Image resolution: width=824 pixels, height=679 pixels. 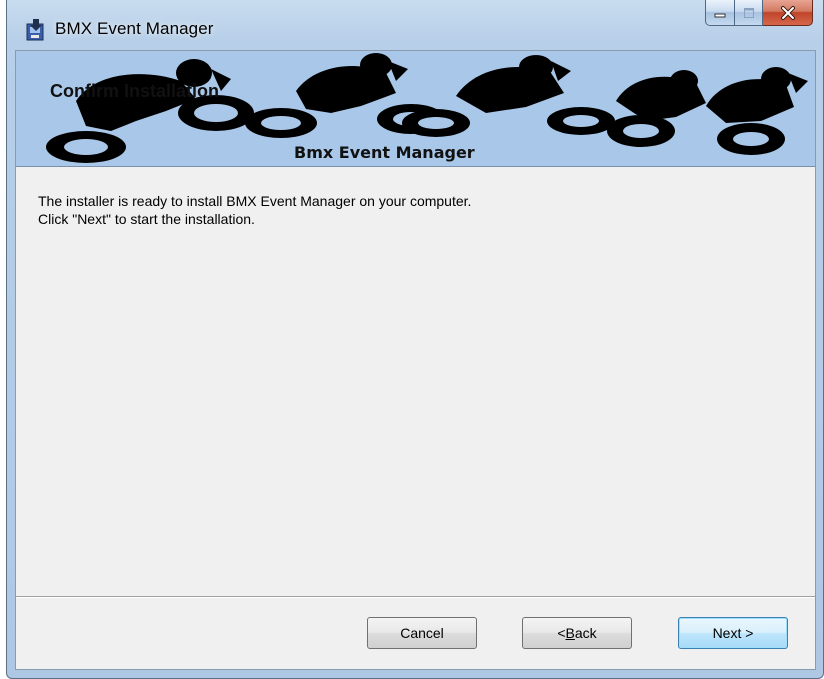 I want to click on back-button-prefix: <, so click(x=561, y=633).